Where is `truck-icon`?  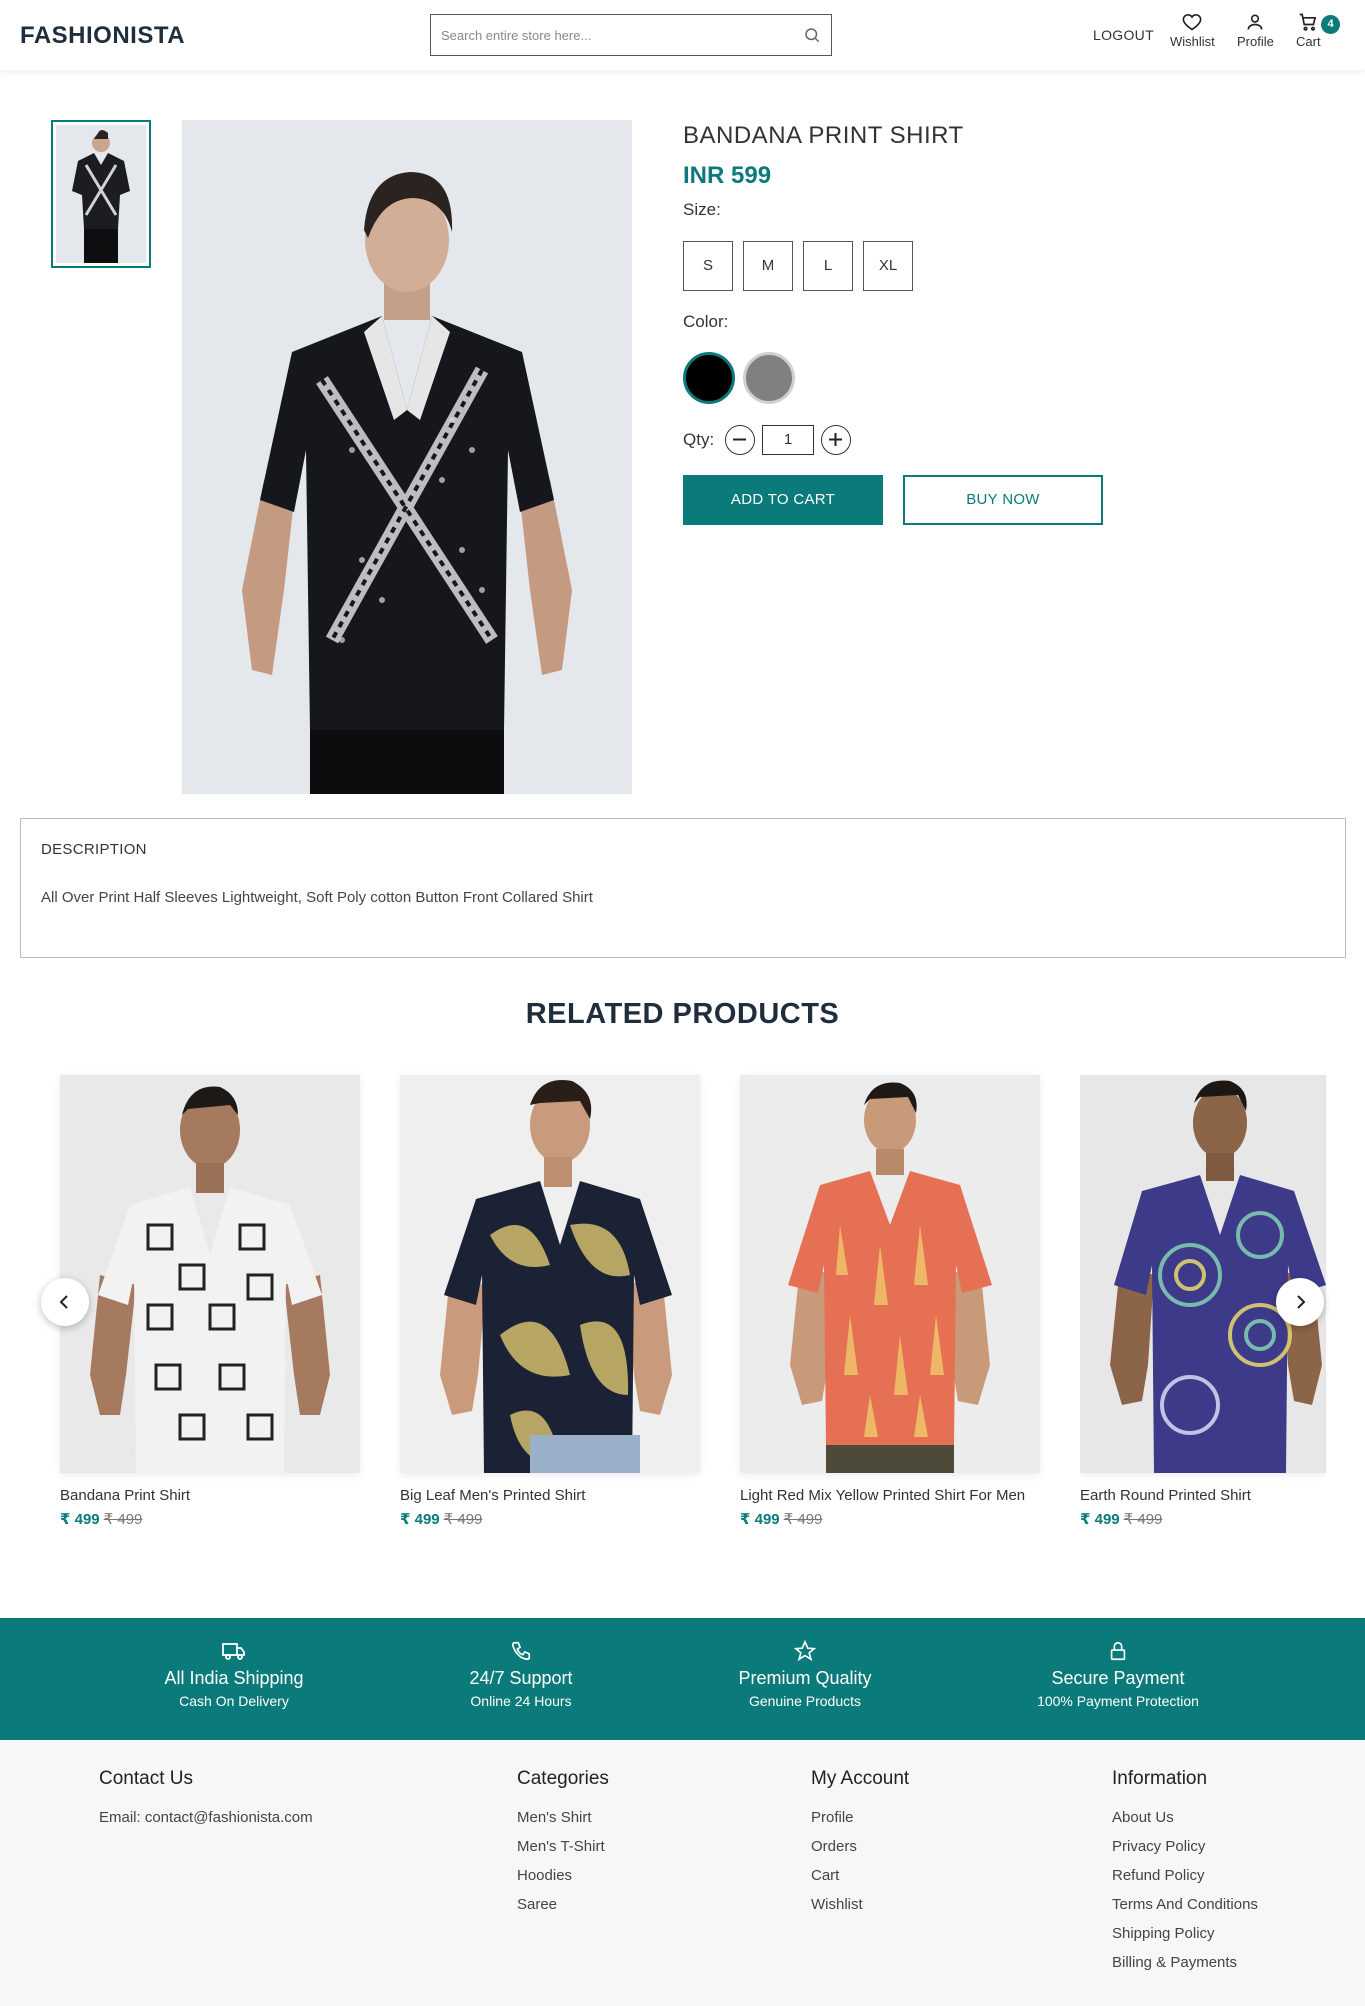
truck-icon is located at coordinates (233, 1651).